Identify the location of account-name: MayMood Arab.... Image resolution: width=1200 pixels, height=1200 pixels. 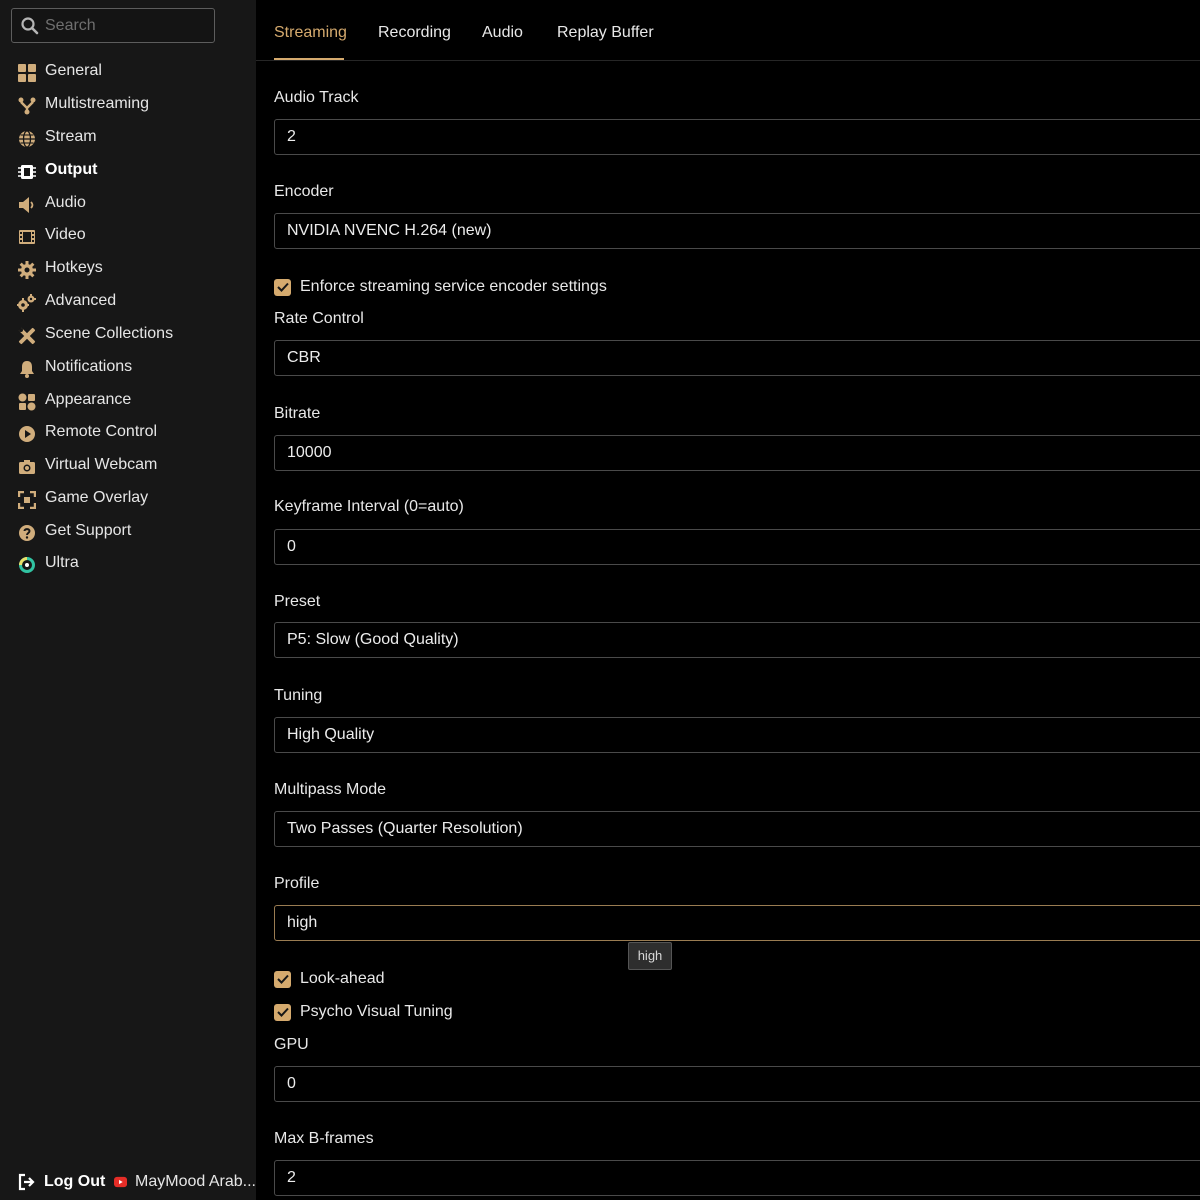
(195, 1181).